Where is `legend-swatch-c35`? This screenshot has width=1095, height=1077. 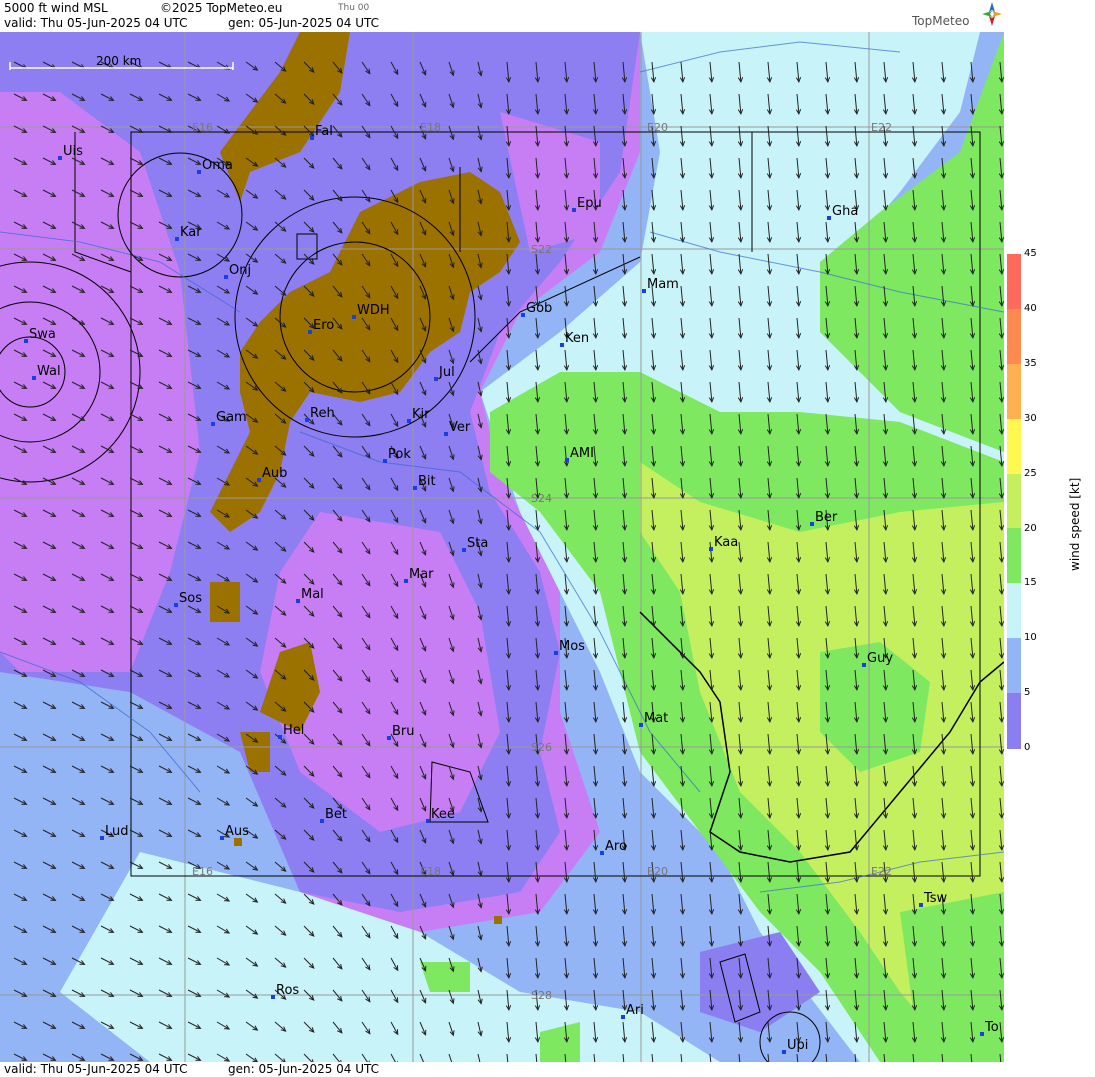
legend-swatch-c35 is located at coordinates (1014, 391).